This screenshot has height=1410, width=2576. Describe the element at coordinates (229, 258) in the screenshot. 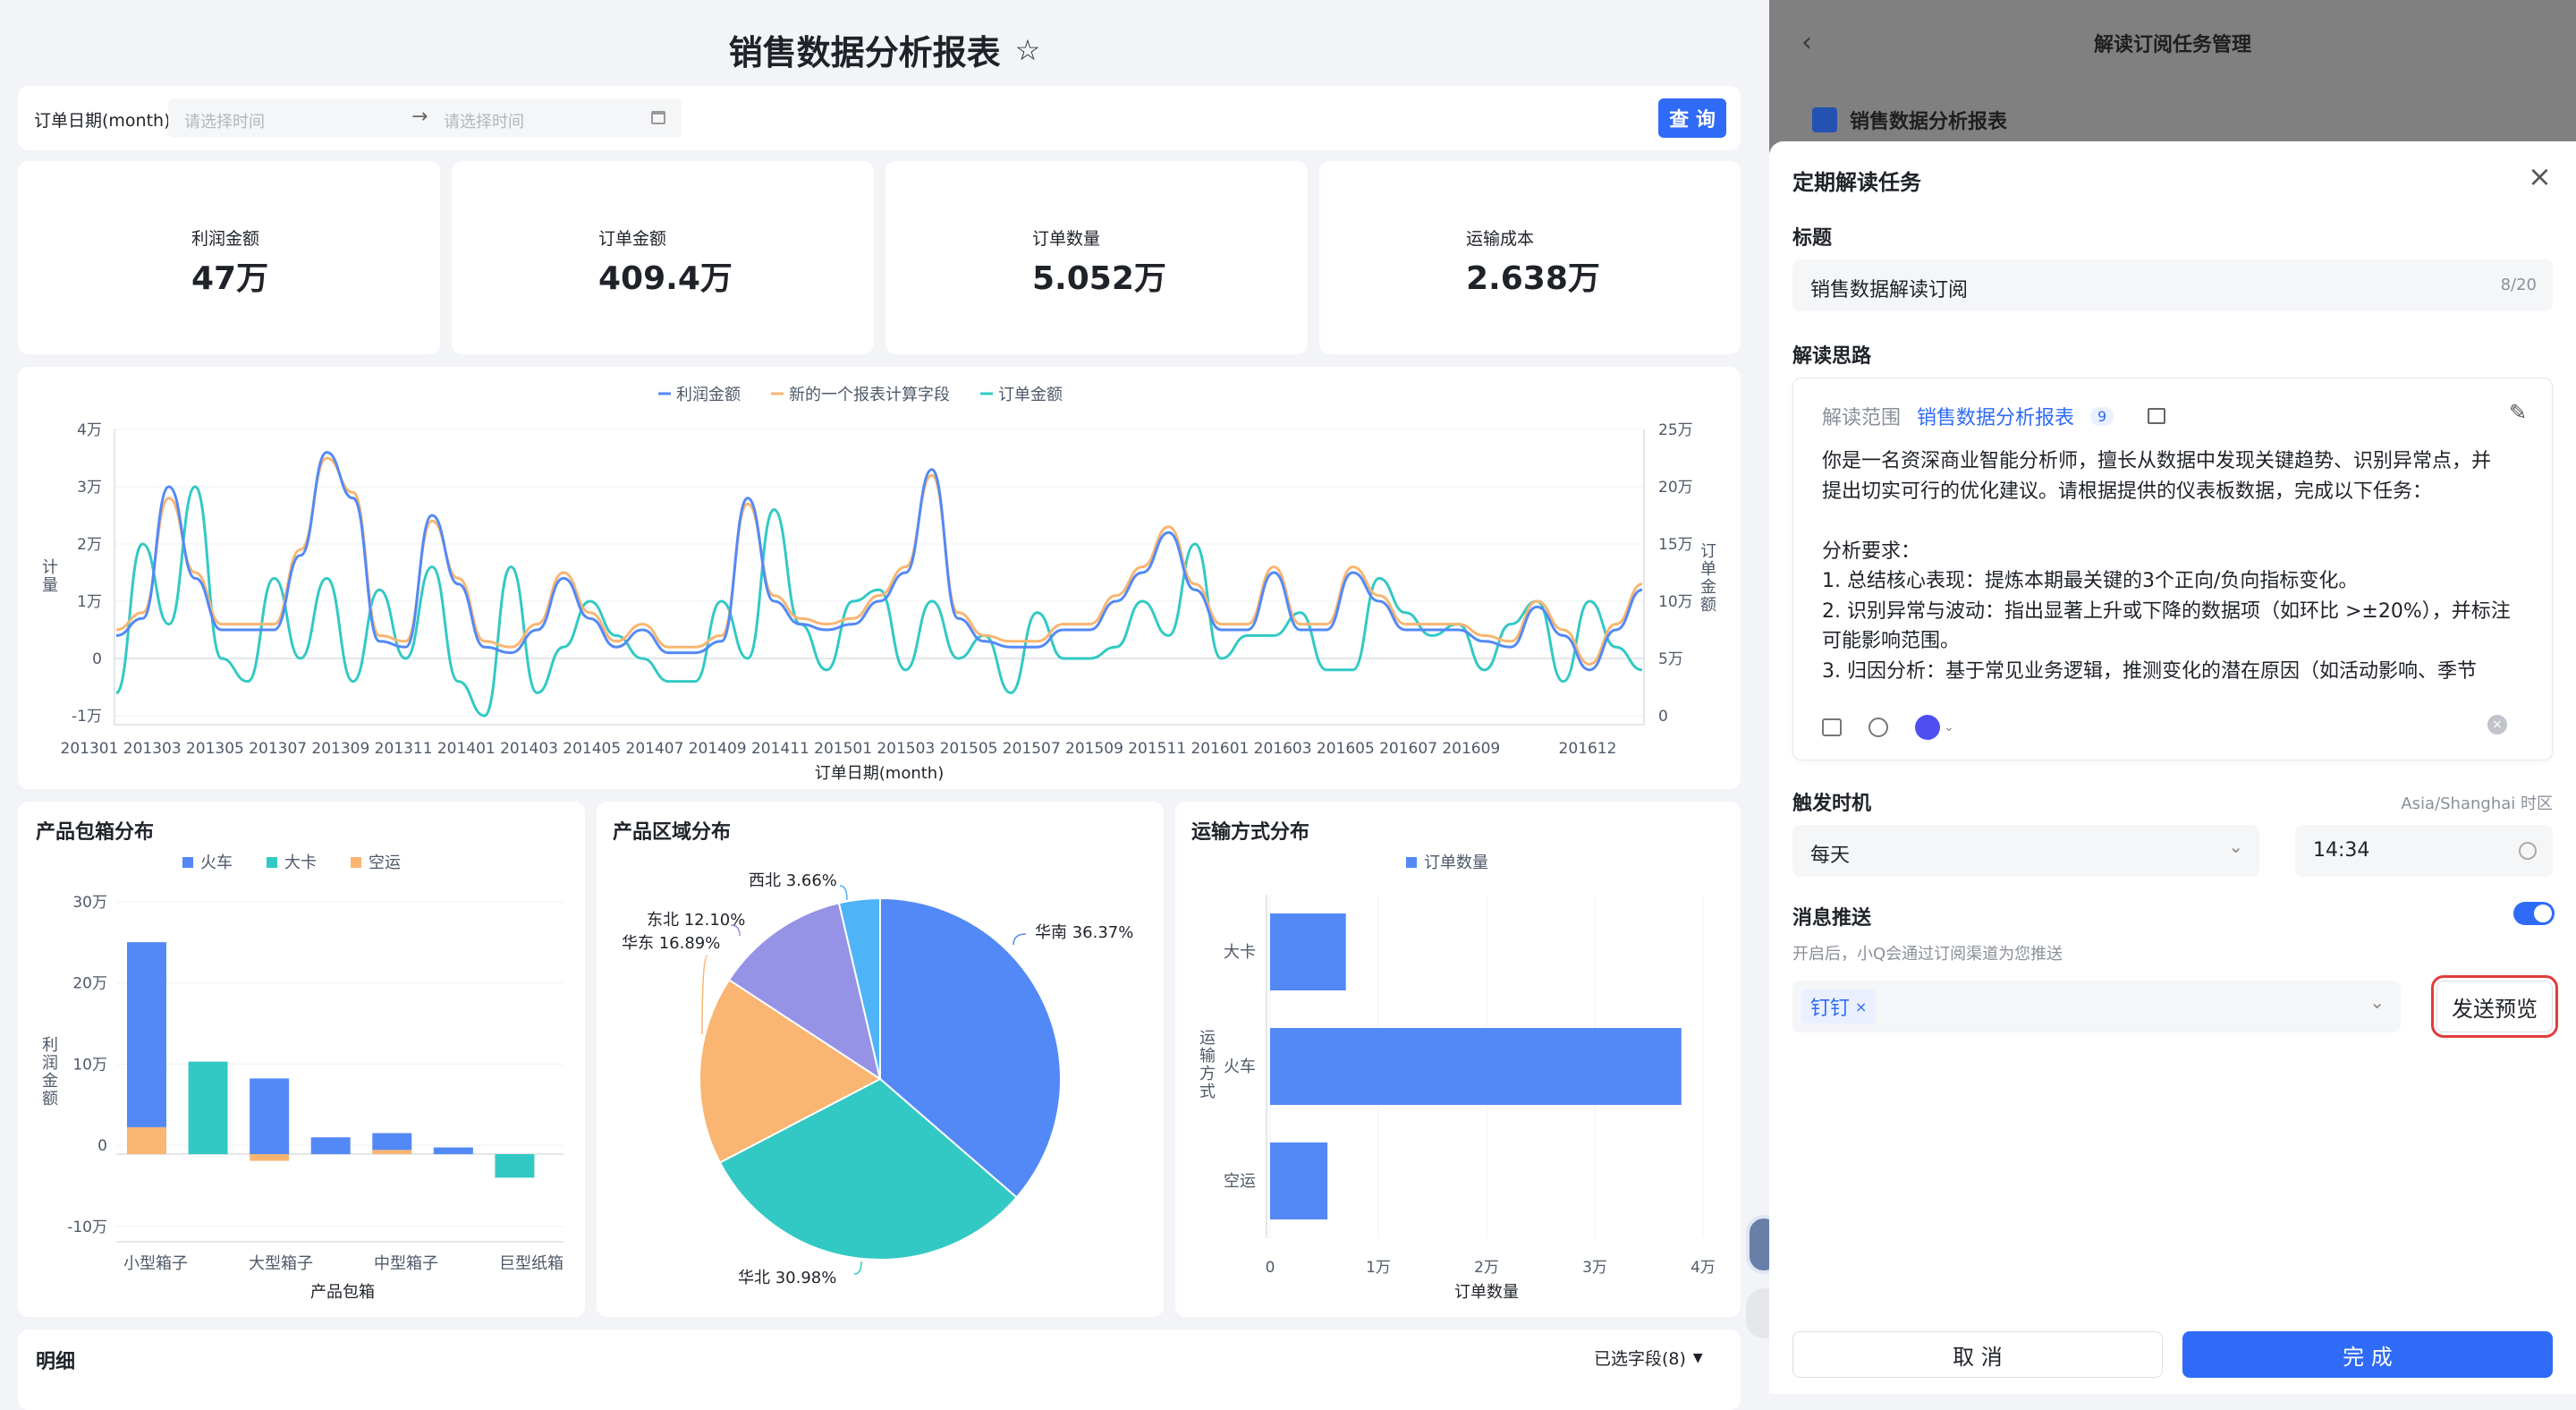

I see `kpi-card-profit: 利润金额 47万` at that location.